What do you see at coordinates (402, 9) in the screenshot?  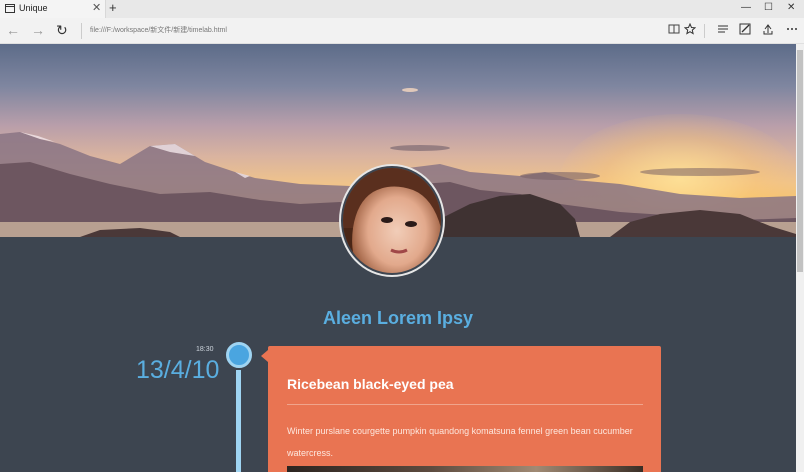 I see `browser-title-bar: Unique ✕ + — ☐ ✕` at bounding box center [402, 9].